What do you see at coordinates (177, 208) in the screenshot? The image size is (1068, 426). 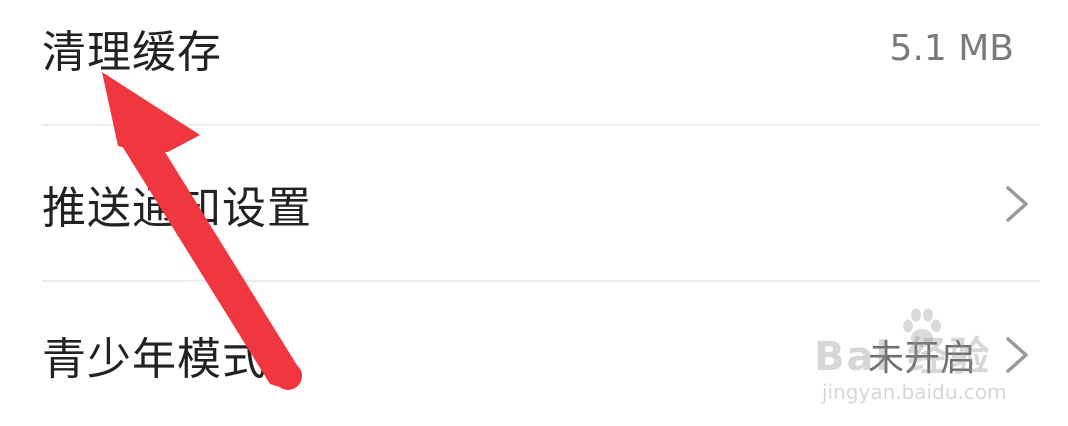 I see `settings-item-label: 推送通知设置` at bounding box center [177, 208].